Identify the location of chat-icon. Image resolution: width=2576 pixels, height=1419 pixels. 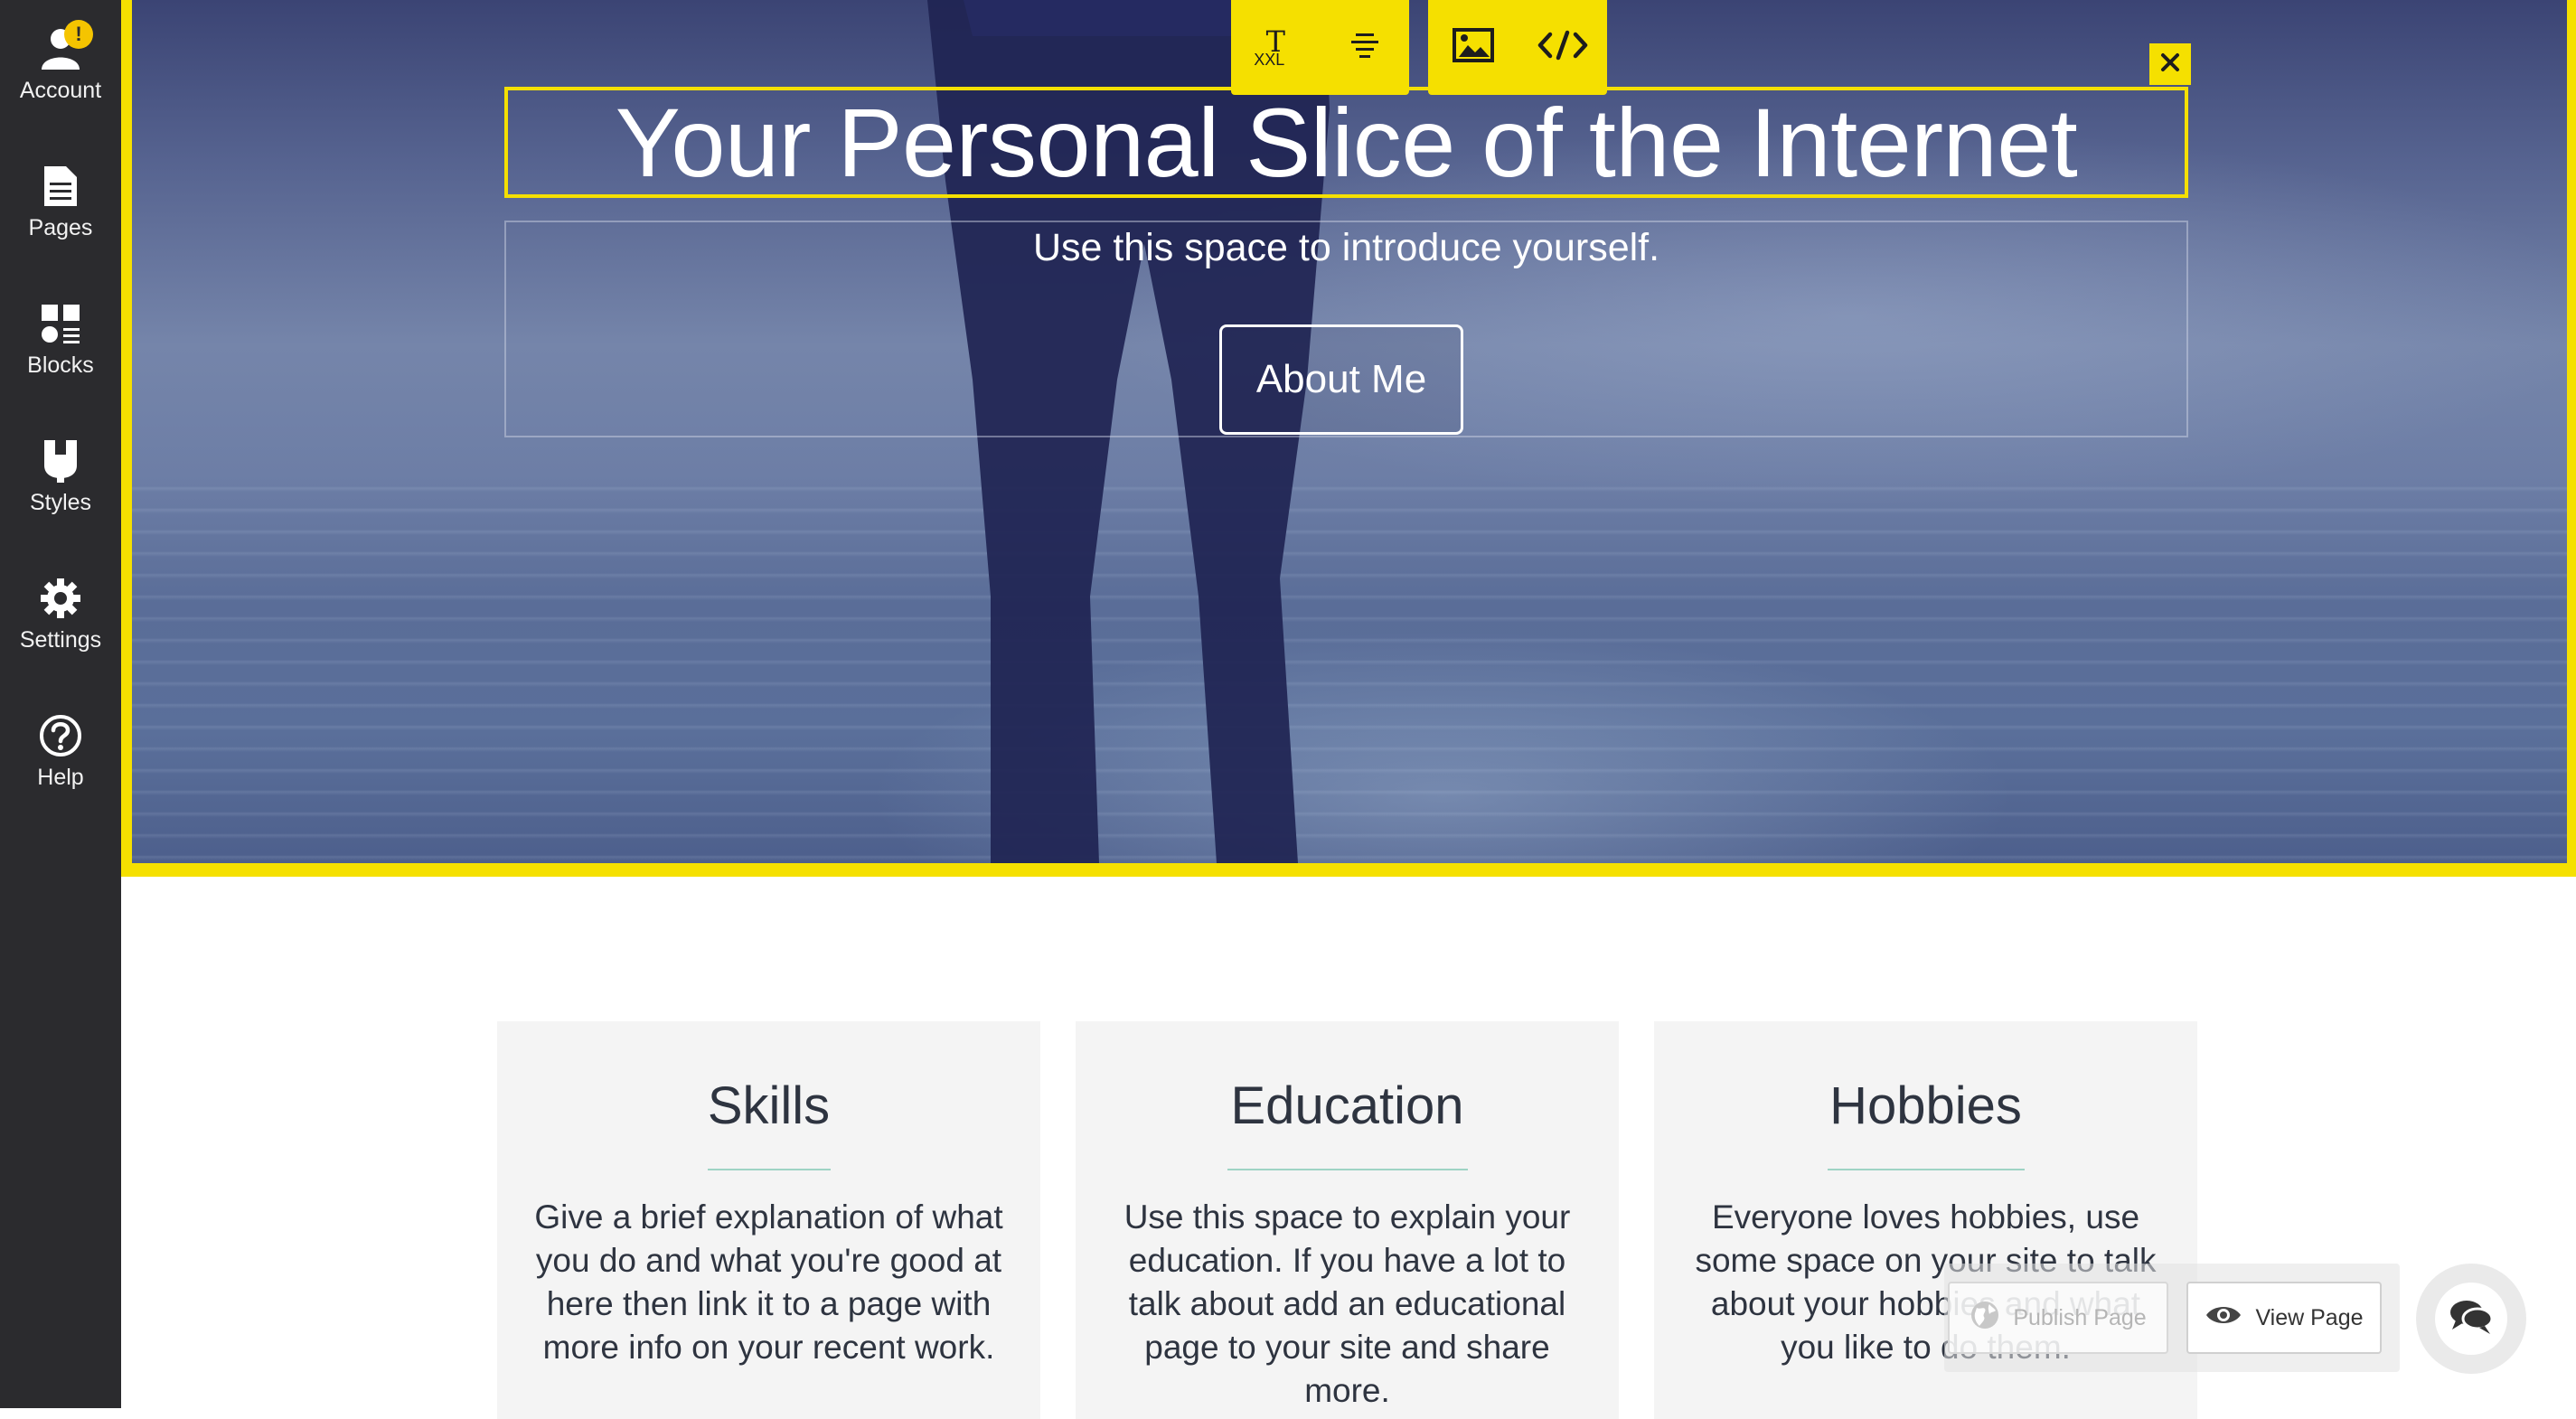
(2472, 1319).